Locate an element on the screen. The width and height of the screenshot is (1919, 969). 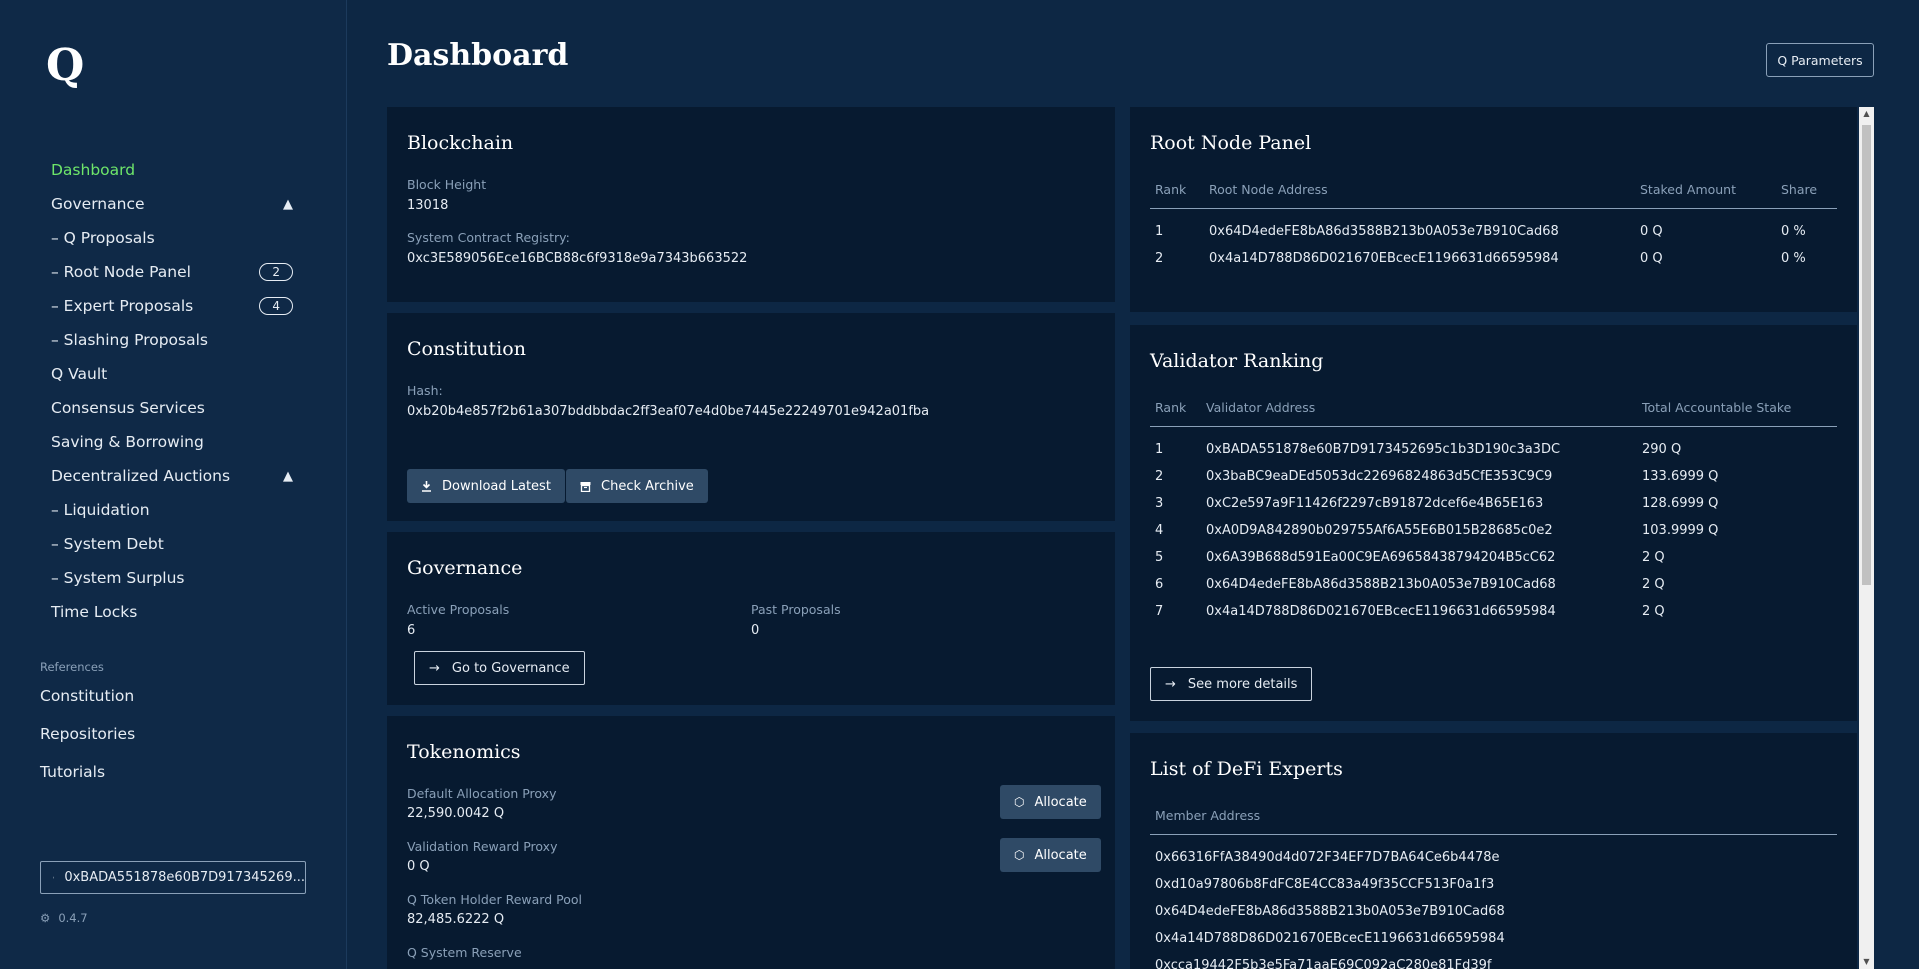
col-header: Total Accountable Stake is located at coordinates (1737, 408).